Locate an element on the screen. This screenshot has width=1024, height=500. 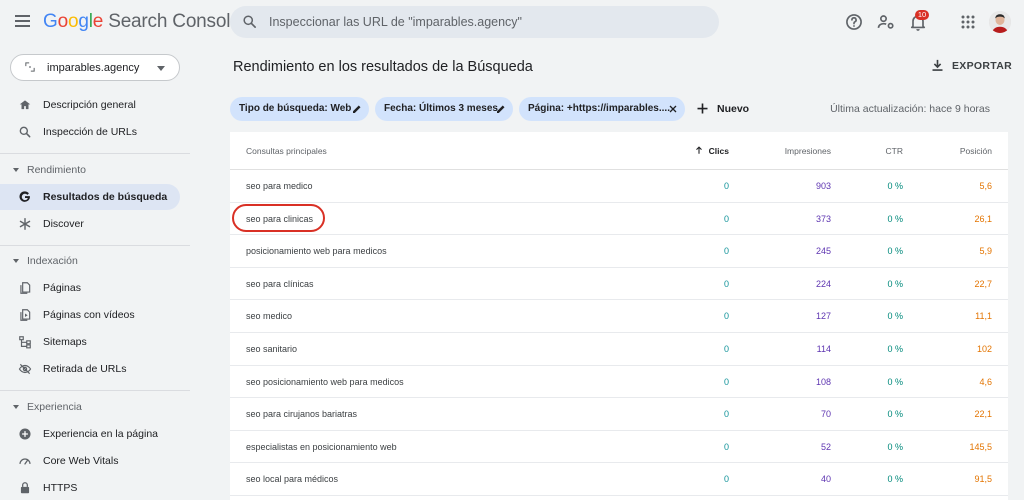
help-icon is located at coordinates (854, 22).